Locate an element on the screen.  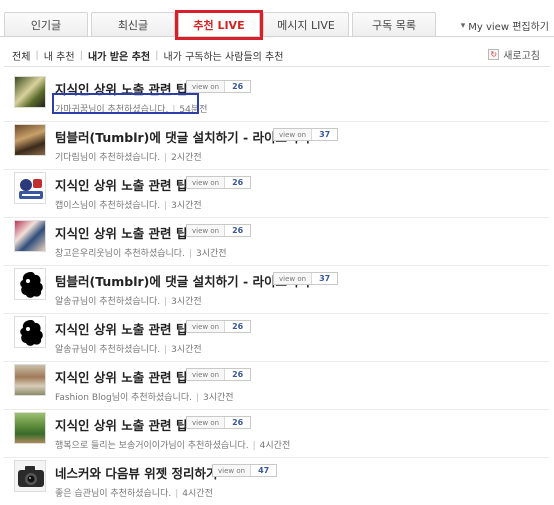
tab-popular: 인기글 is located at coordinates (46, 24).